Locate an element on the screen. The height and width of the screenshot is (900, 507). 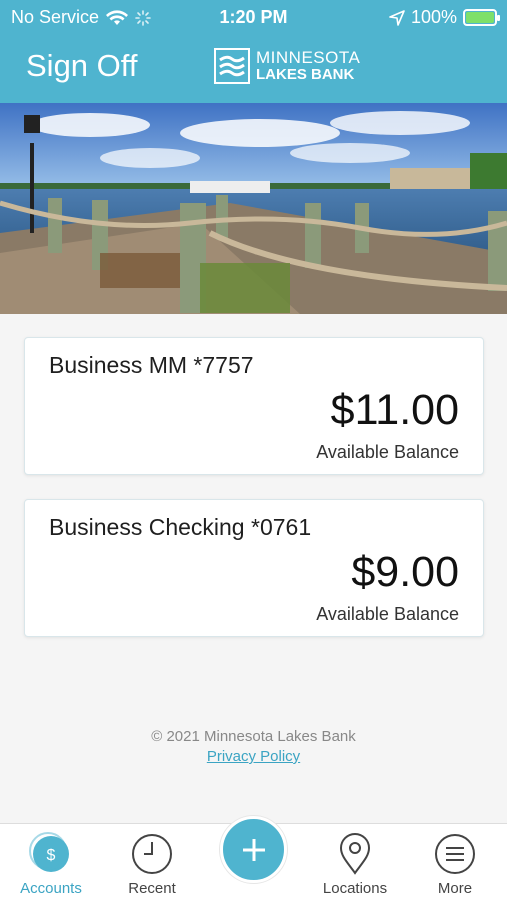
tab-recent: Recent is located at coordinates (152, 864).